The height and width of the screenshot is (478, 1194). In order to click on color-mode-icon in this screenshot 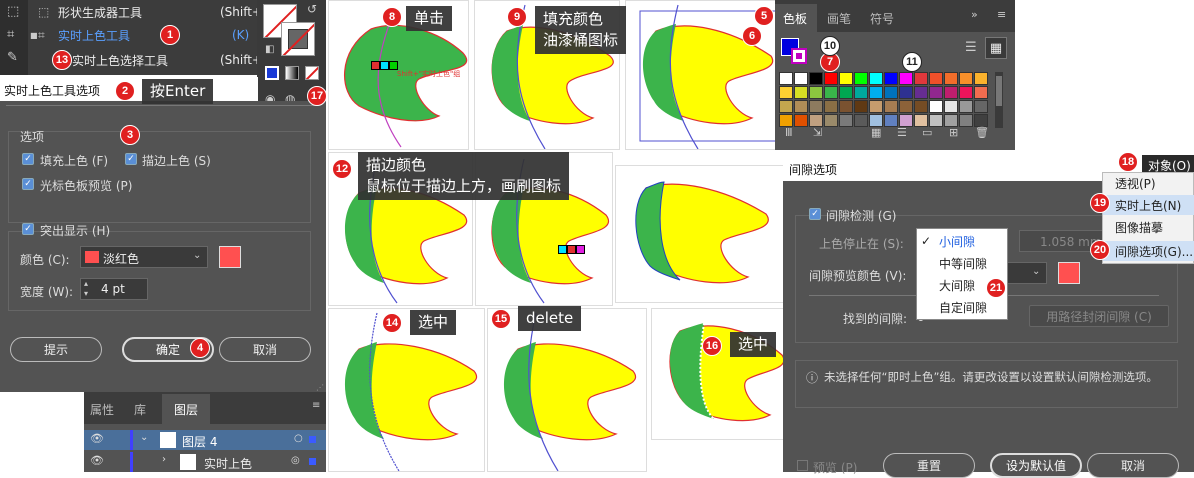, I will do `click(272, 73)`.